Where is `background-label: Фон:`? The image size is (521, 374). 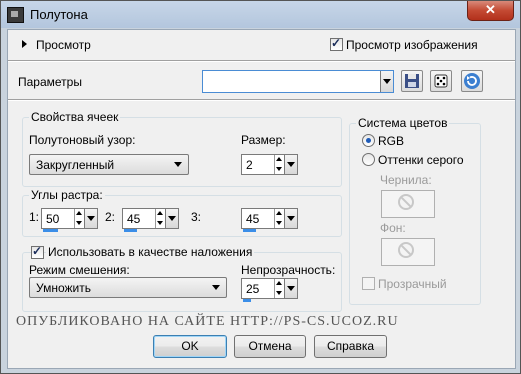 background-label: Фон: is located at coordinates (393, 228).